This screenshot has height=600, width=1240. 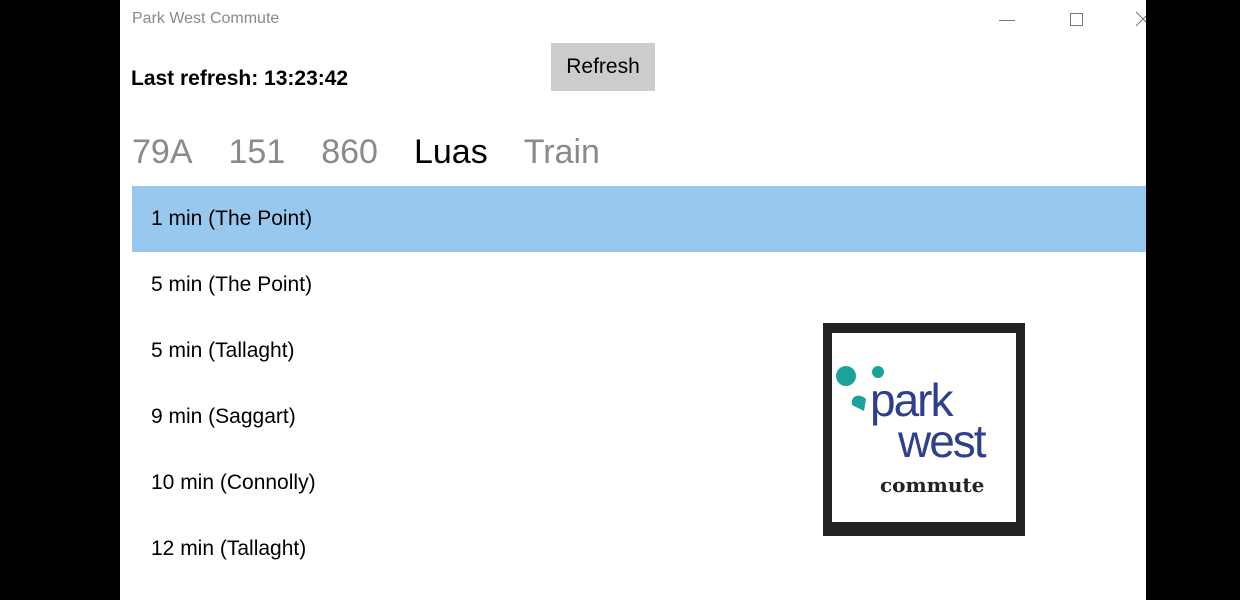 I want to click on tab-151: 151, so click(x=257, y=152).